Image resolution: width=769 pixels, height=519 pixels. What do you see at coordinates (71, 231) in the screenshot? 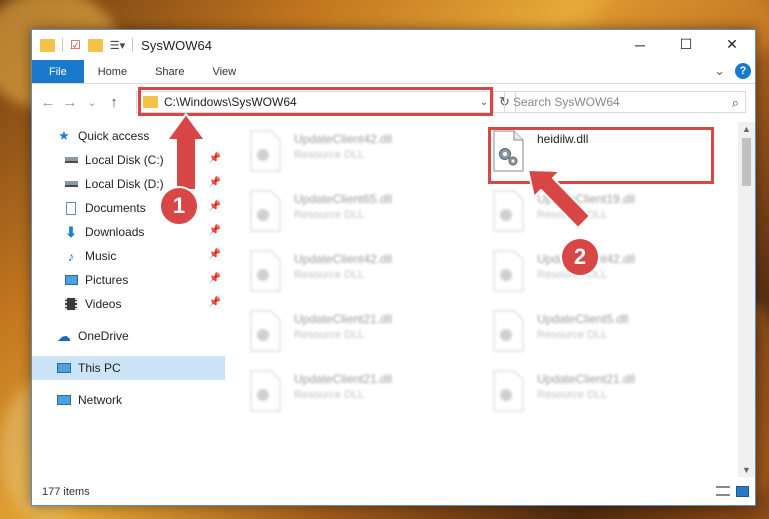
I see `downloads-icon: ⬇` at bounding box center [71, 231].